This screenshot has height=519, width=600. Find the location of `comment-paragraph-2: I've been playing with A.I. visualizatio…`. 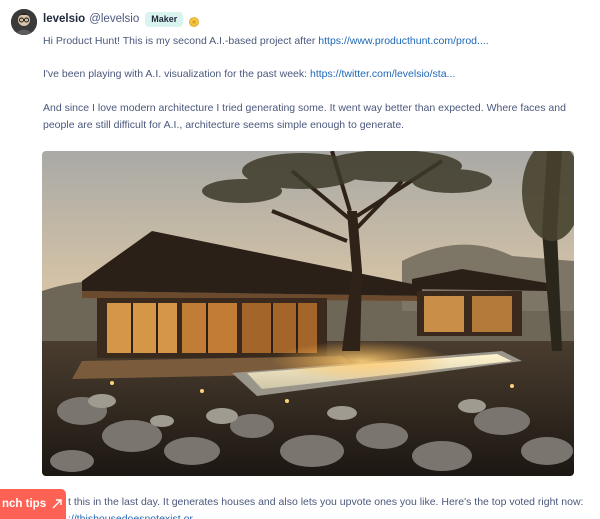

comment-paragraph-2: I've been playing with A.I. visualizatio… is located at coordinates (249, 74).